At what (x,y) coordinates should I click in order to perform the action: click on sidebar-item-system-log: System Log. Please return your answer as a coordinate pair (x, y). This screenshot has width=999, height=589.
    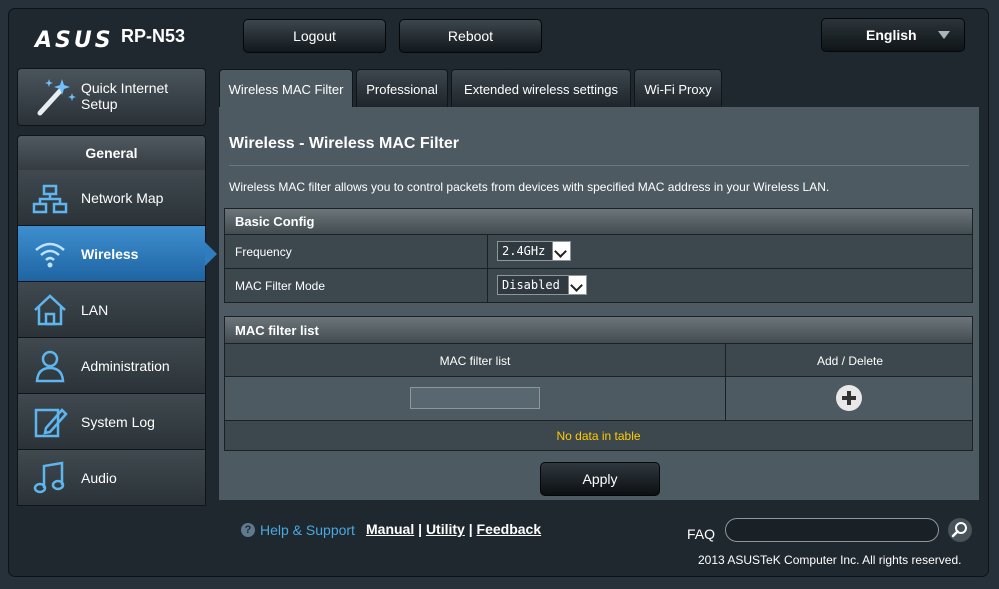
    Looking at the image, I should click on (111, 422).